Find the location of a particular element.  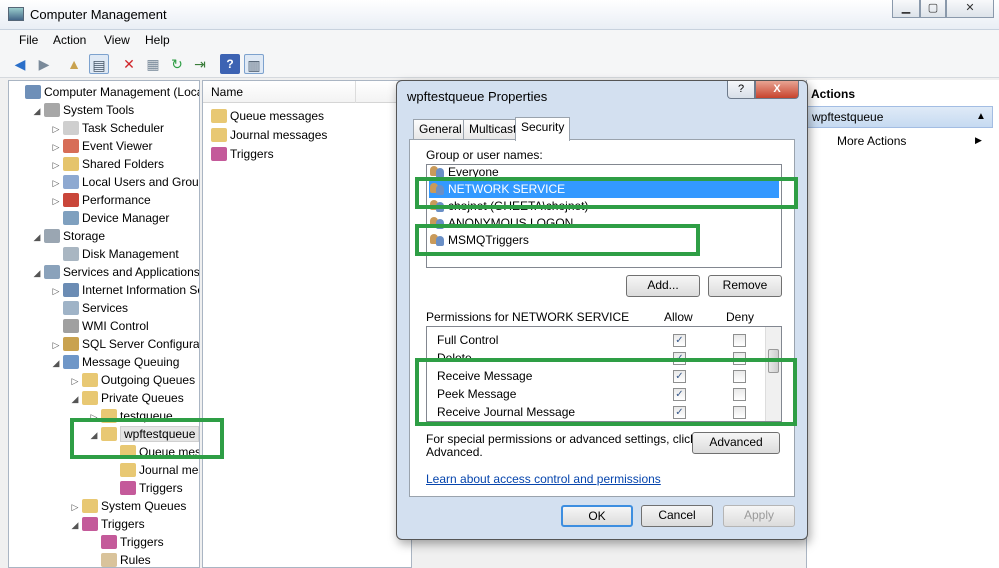

tab-security: Security is located at coordinates (543, 129).